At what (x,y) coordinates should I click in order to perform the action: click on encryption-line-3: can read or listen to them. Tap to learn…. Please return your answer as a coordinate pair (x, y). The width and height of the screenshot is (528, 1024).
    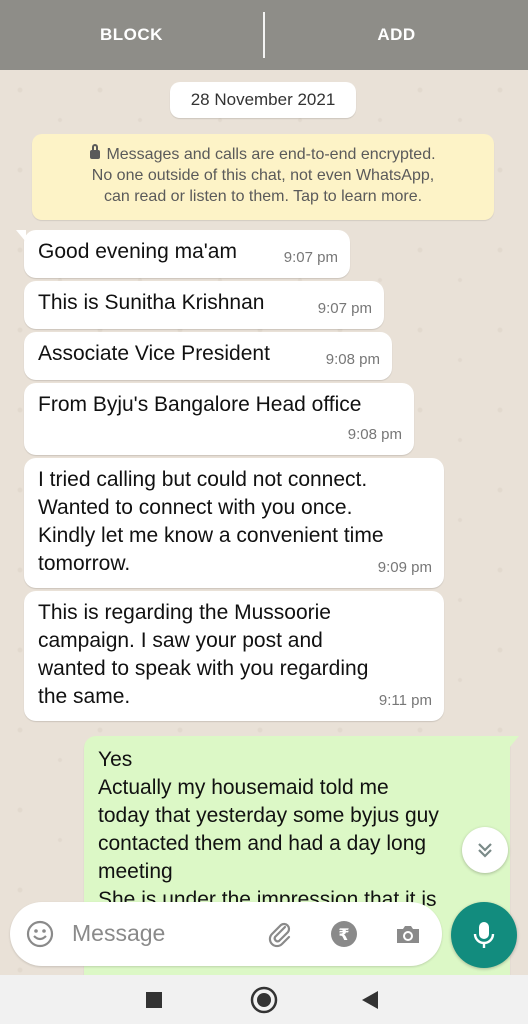
    Looking at the image, I should click on (263, 196).